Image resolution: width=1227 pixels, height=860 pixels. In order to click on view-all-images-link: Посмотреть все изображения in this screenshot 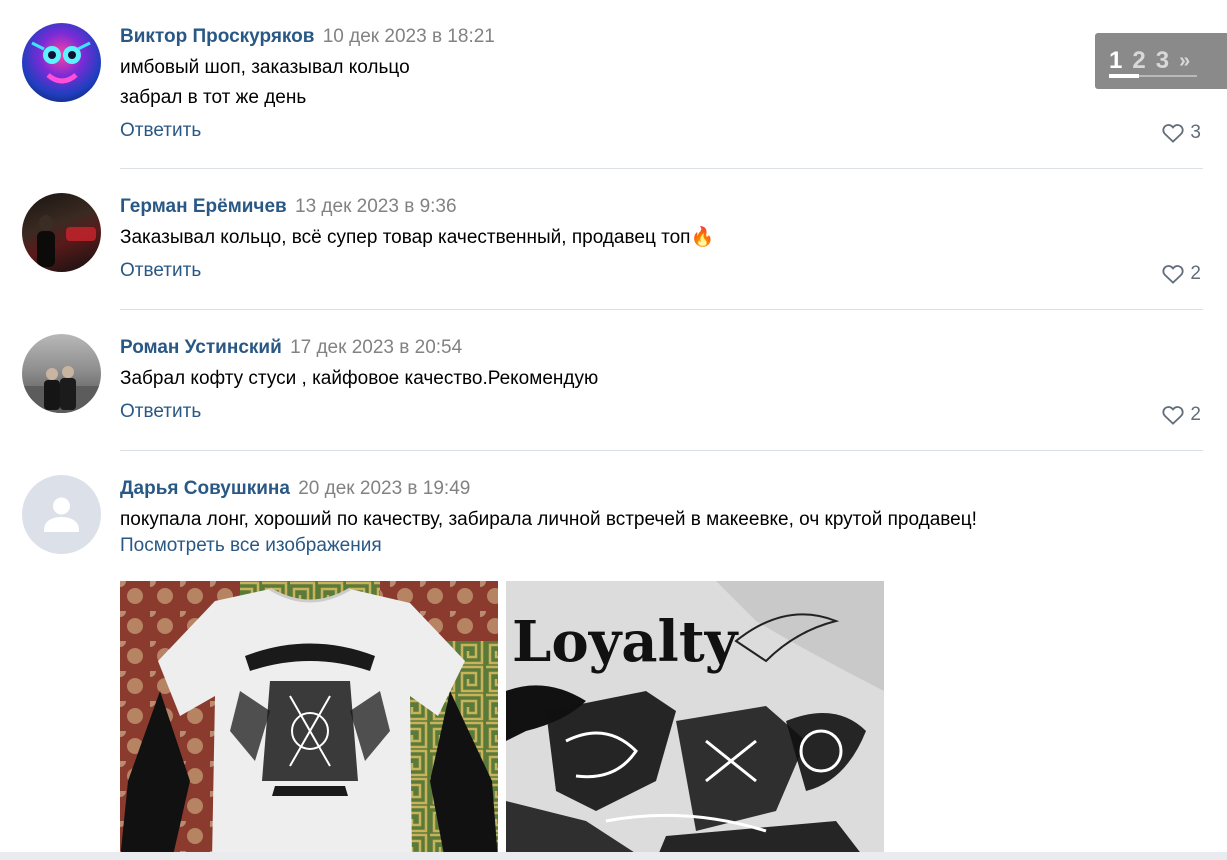, I will do `click(548, 546)`.